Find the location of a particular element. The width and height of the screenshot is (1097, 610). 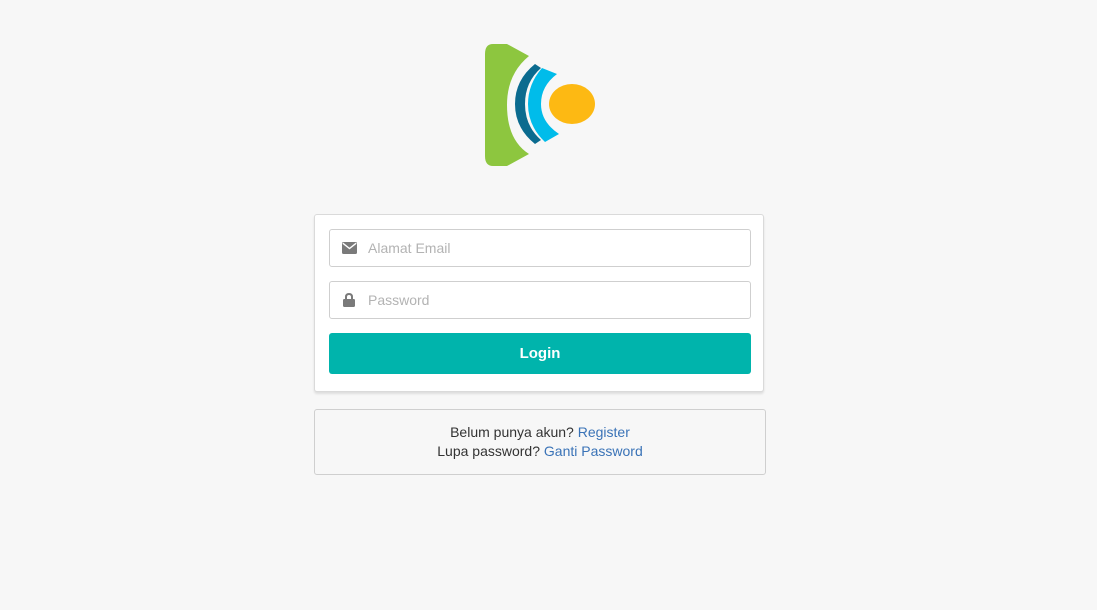

login-card: Login is located at coordinates (539, 303).